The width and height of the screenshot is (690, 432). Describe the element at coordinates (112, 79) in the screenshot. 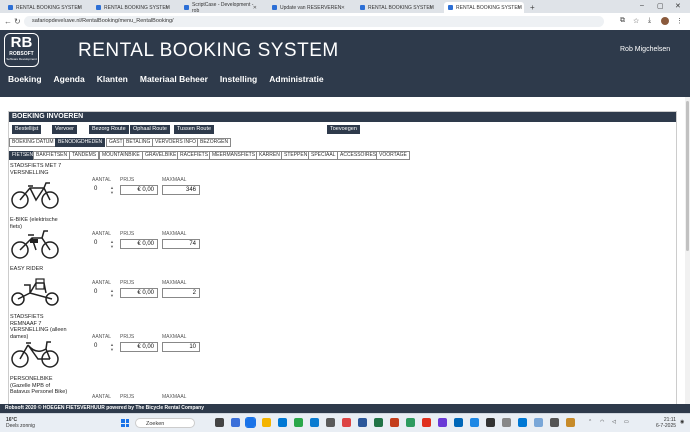

I see `menu-klanten: Klanten` at that location.